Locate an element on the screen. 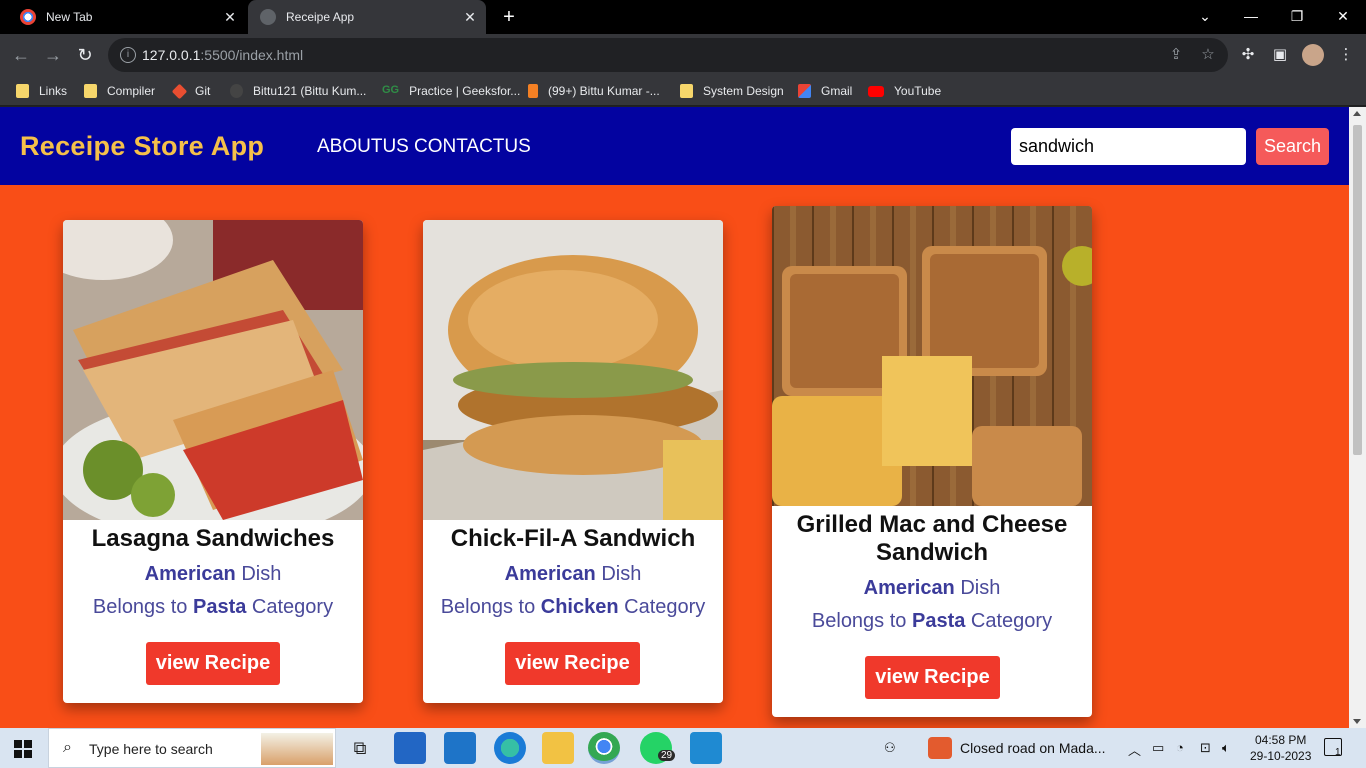 The image size is (1366, 768). people-icon: ⚇ is located at coordinates (890, 748).